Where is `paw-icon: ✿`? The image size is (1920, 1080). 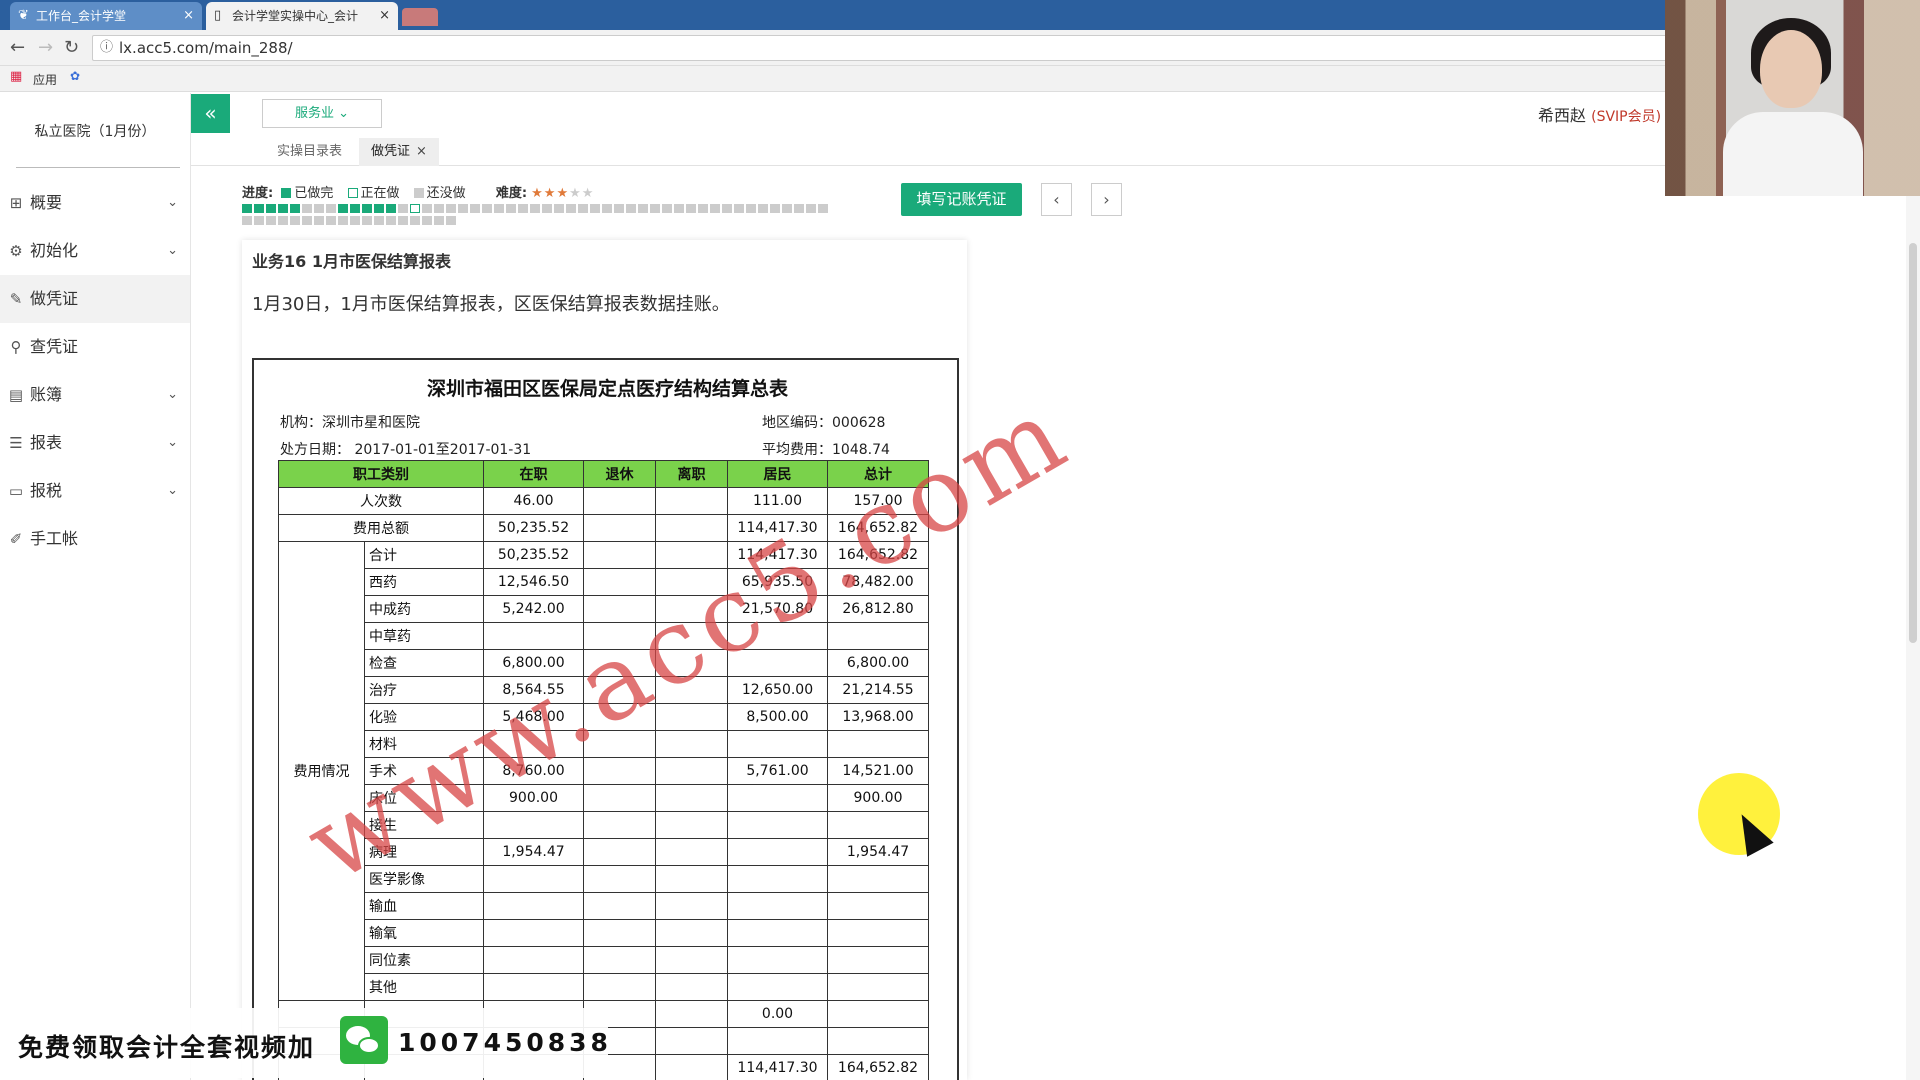 paw-icon: ✿ is located at coordinates (75, 76).